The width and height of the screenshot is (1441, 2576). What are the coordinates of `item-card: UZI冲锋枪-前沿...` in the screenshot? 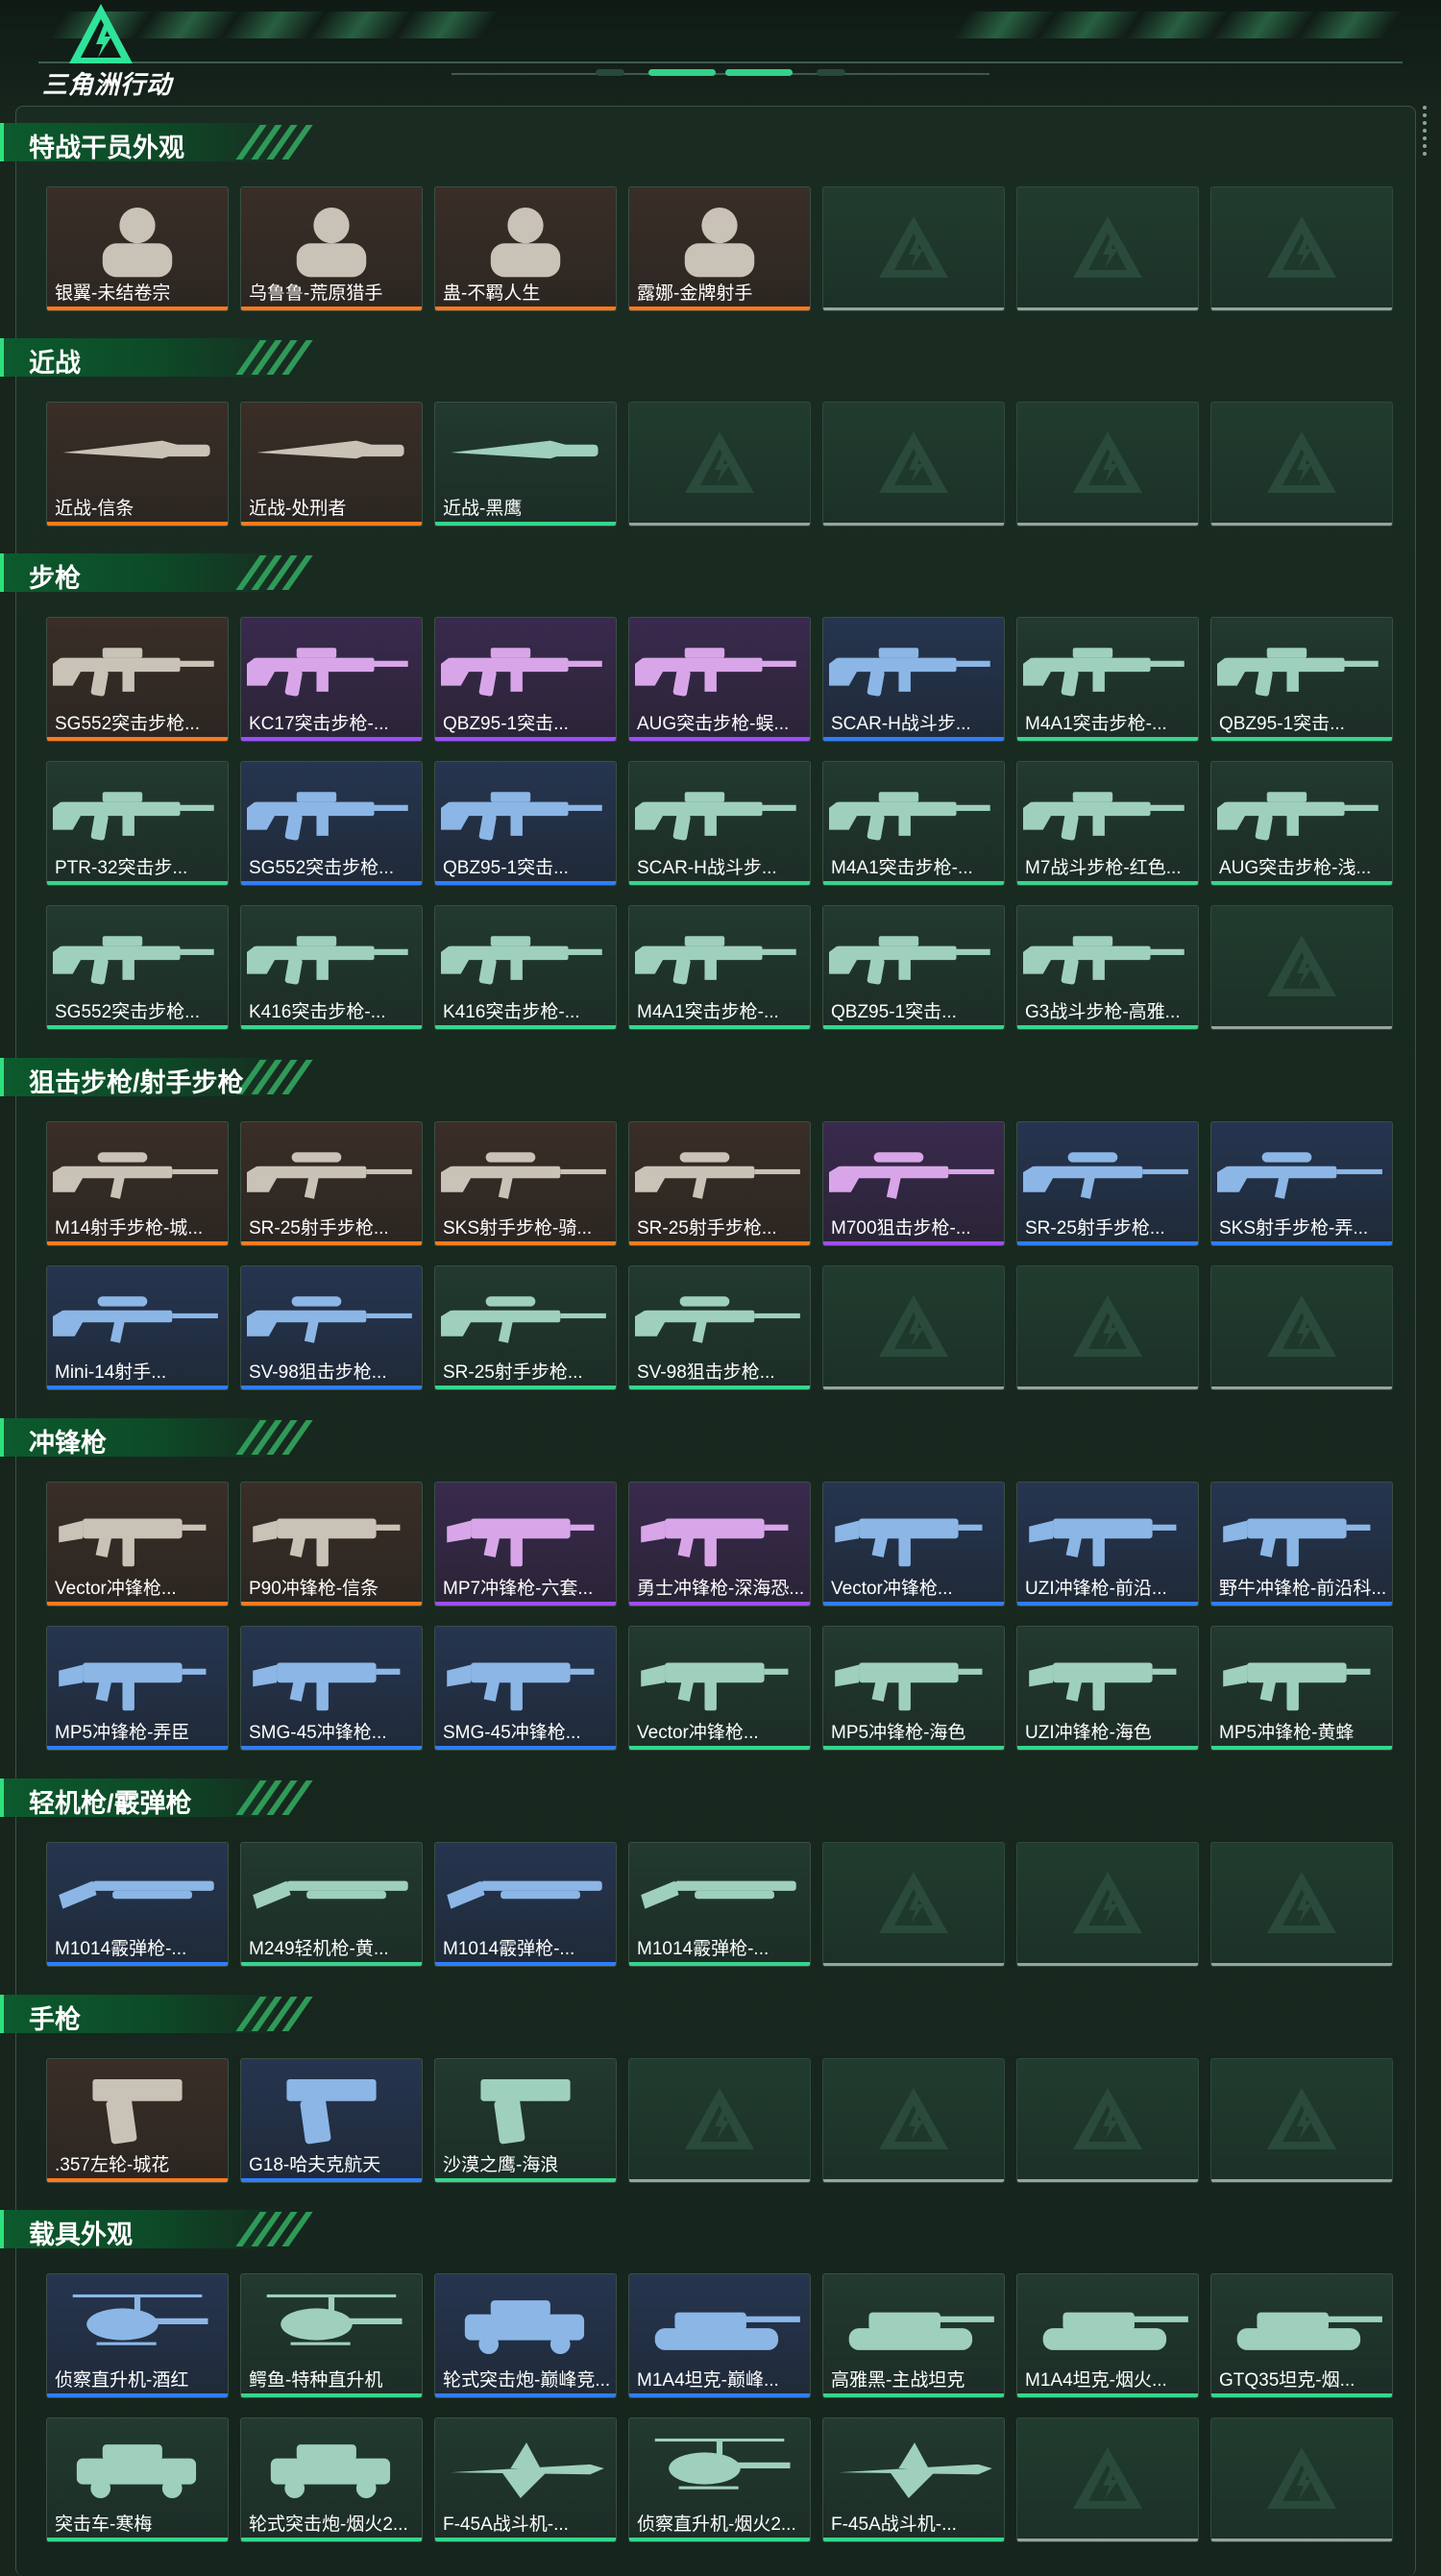 It's located at (1107, 1544).